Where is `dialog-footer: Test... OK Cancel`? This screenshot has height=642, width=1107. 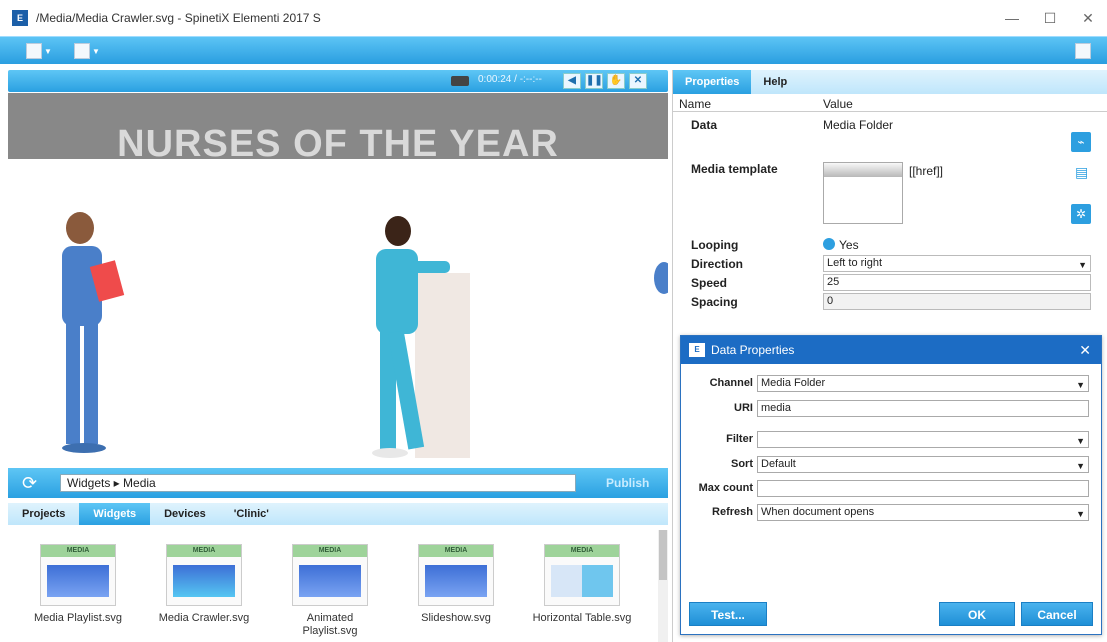
dialog-footer: Test... OK Cancel is located at coordinates (891, 616).